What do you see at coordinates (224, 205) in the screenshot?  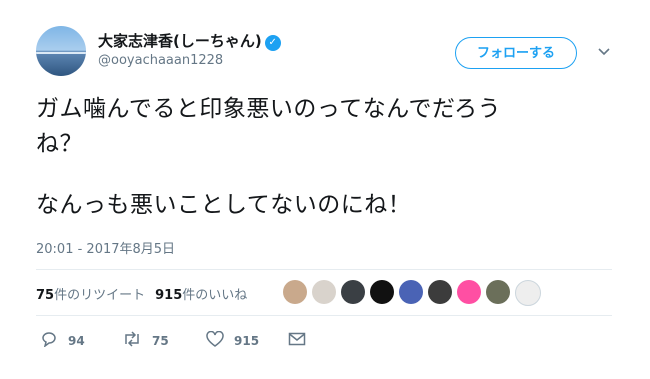 I see `tweet-line: なんっも悪いことしてないのにね！` at bounding box center [224, 205].